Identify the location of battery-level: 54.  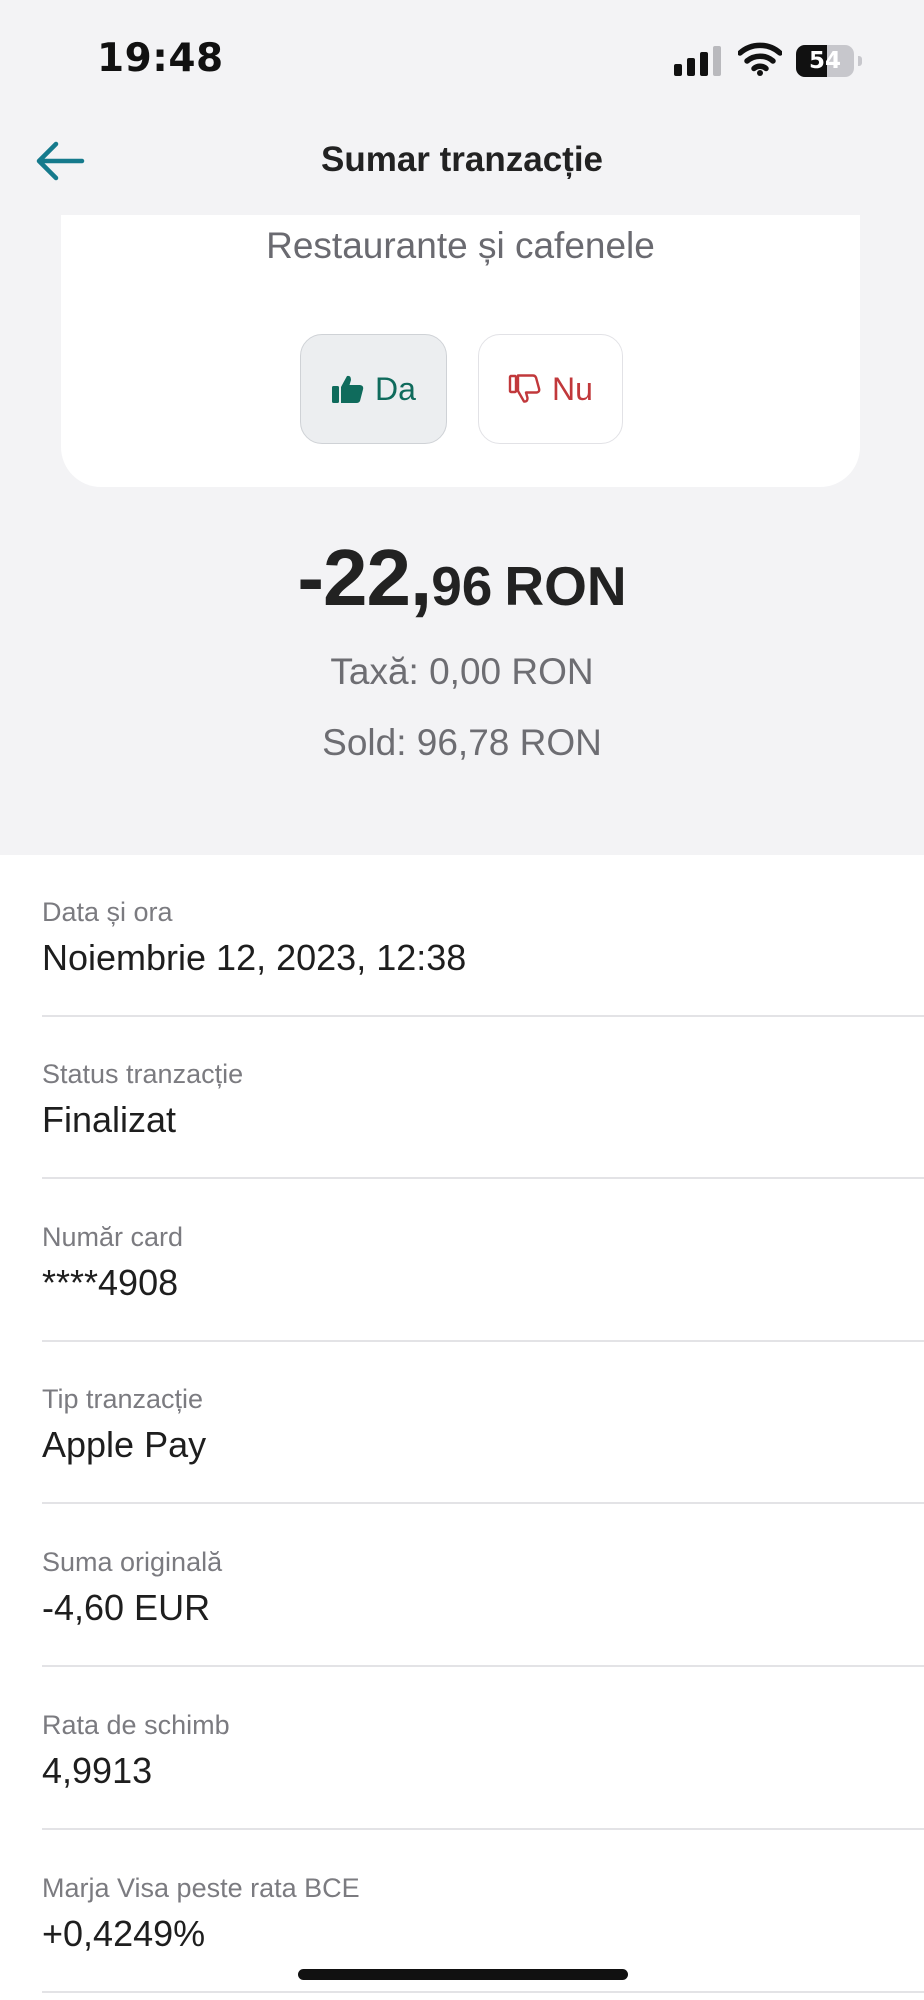
(824, 61).